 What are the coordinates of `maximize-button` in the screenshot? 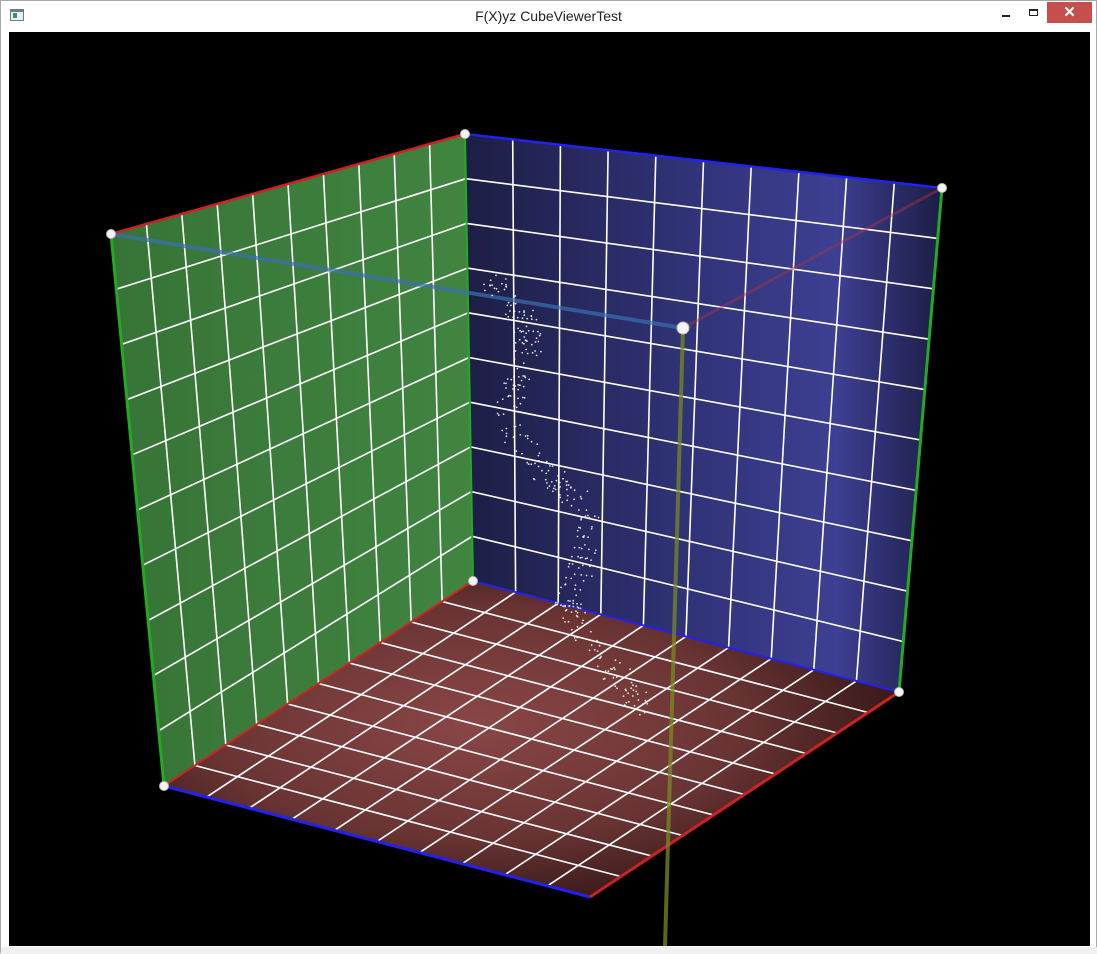 It's located at (1033, 12).